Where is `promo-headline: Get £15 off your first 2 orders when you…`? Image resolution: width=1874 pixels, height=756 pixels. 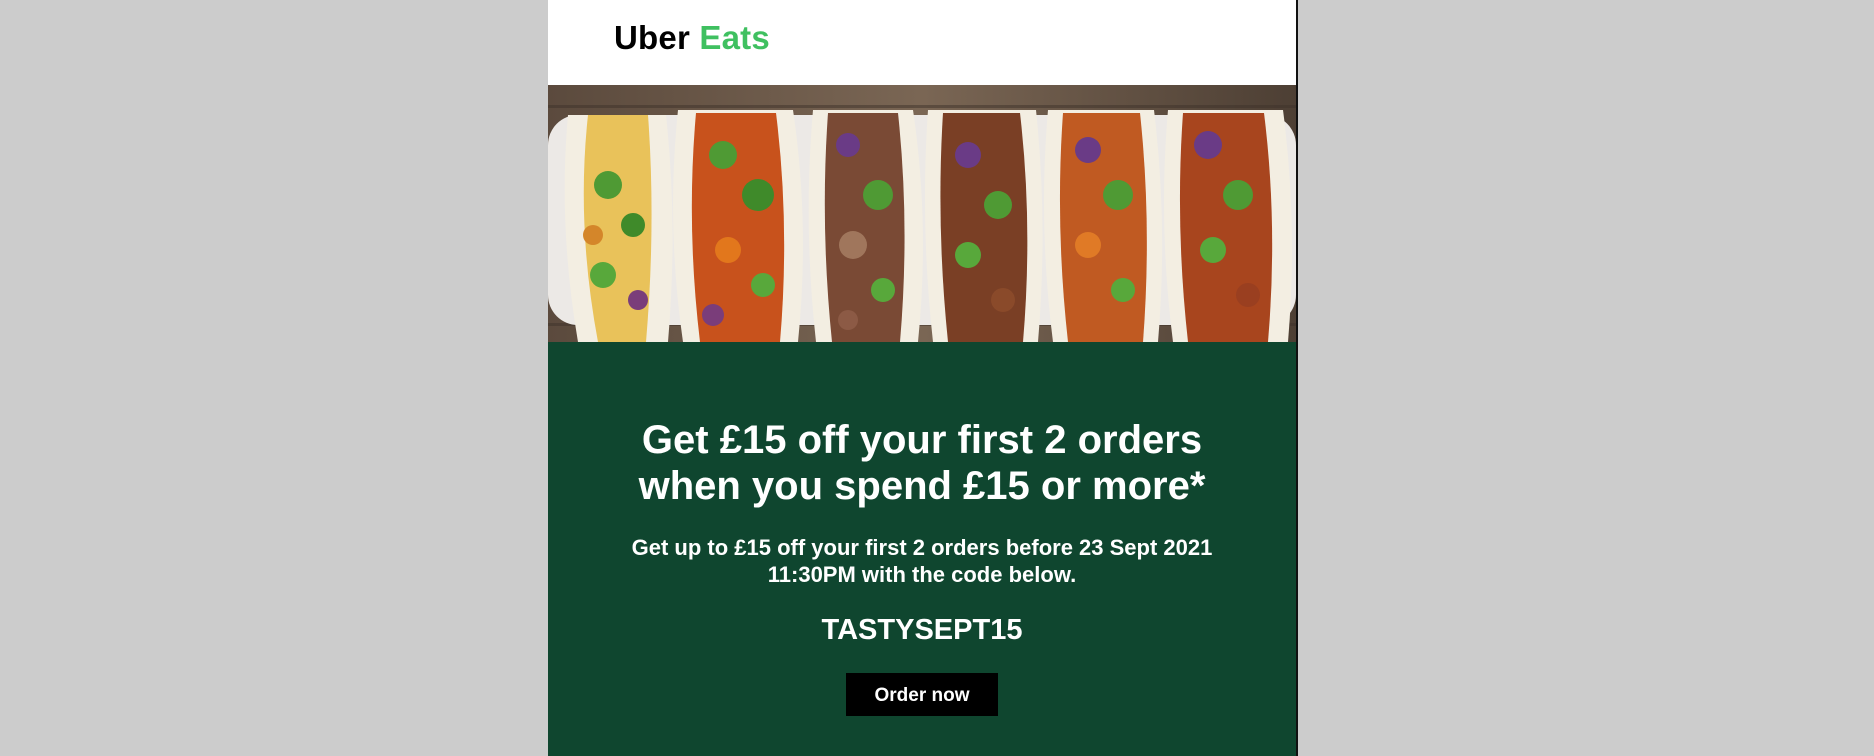
promo-headline: Get £15 off your first 2 orders when you… is located at coordinates (922, 463).